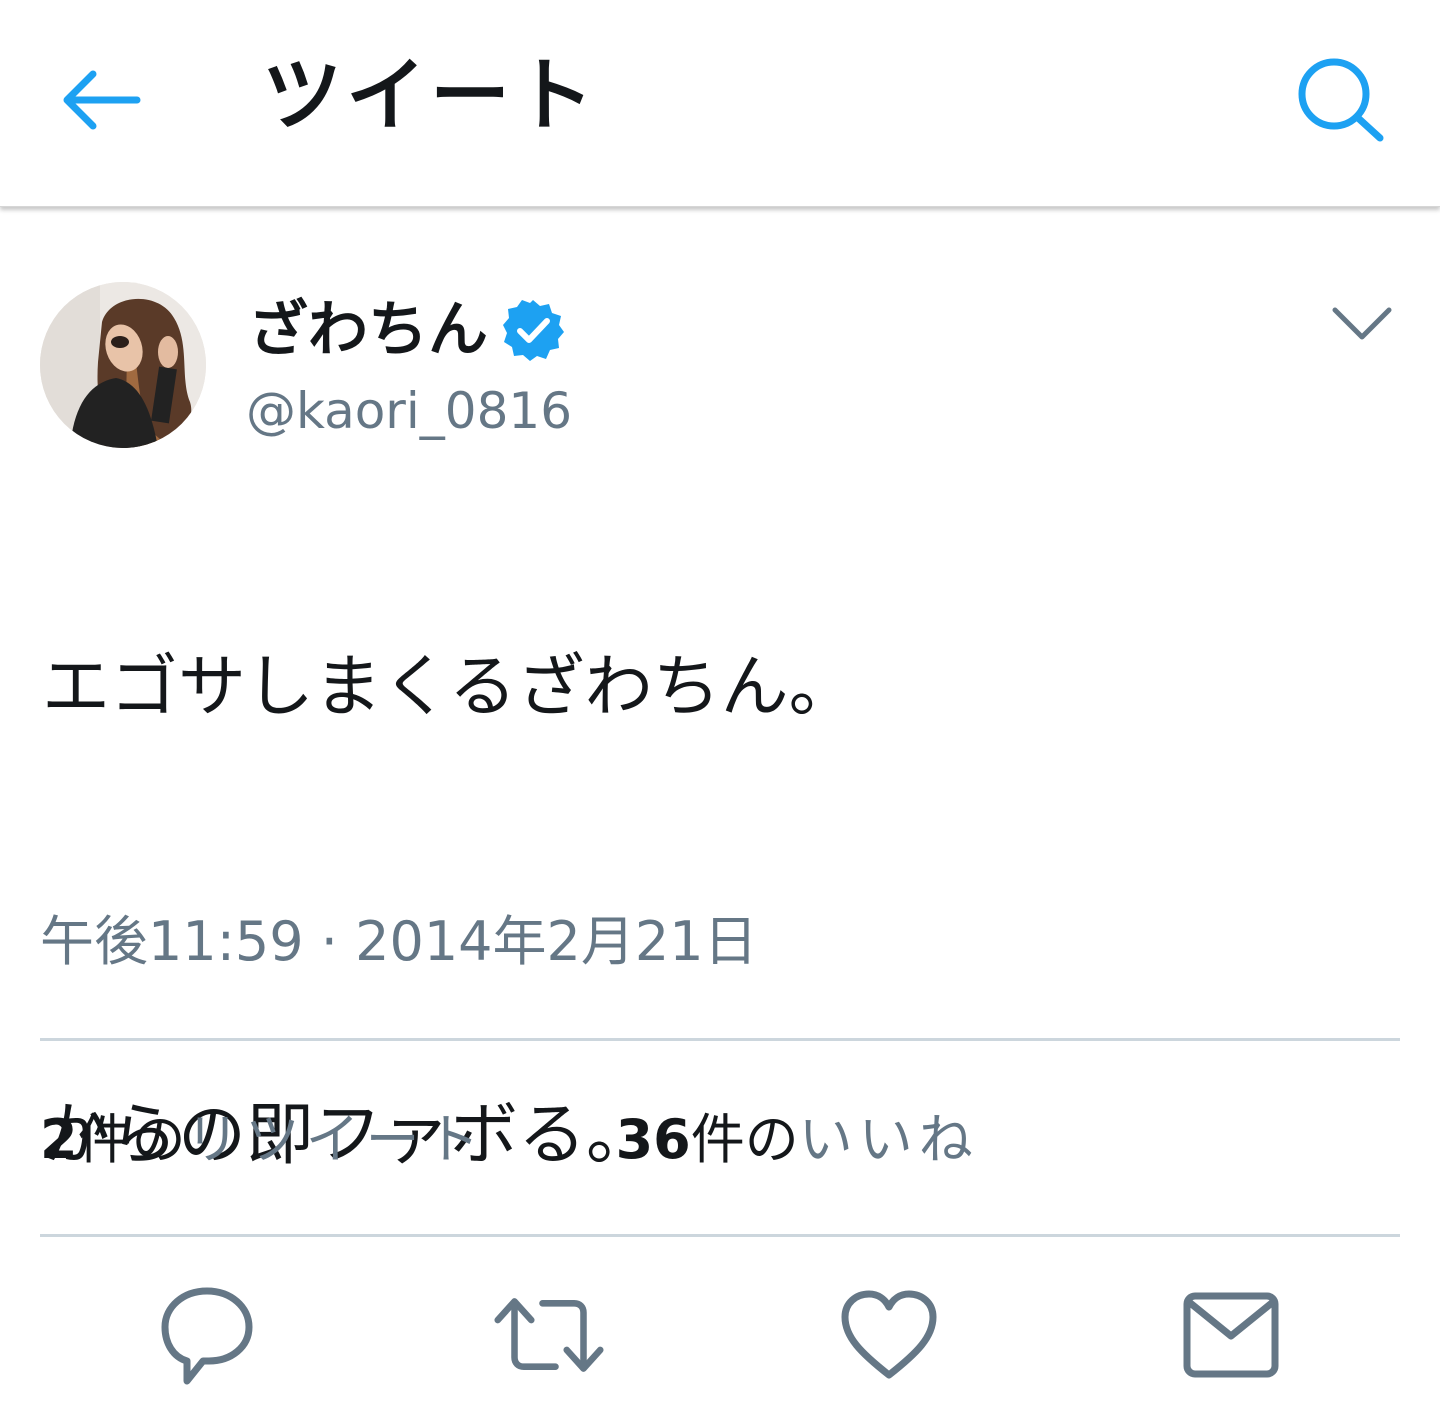 The height and width of the screenshot is (1423, 1440). Describe the element at coordinates (720, 103) in the screenshot. I see `top-app-bar: ツイート` at that location.